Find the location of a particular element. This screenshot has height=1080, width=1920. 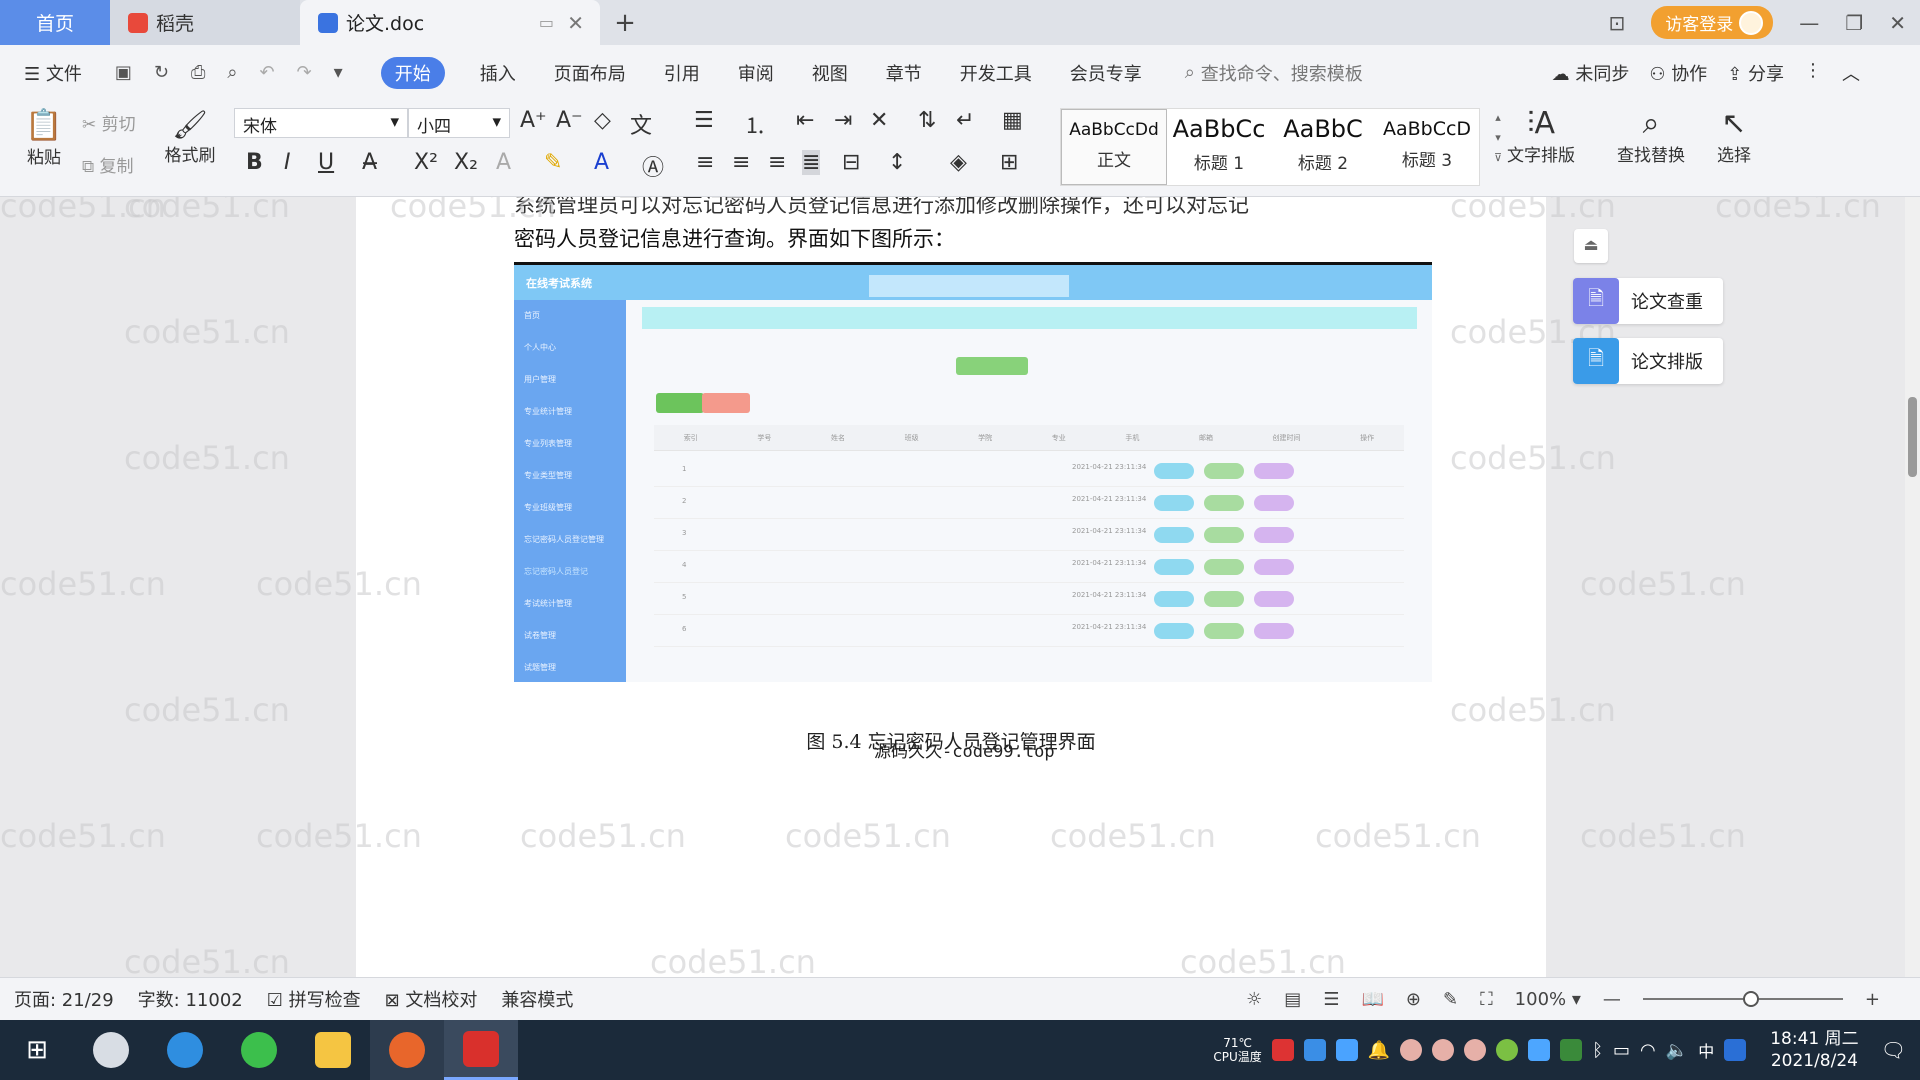

format-painter-button: 🖌 格式刷 is located at coordinates (190, 137).